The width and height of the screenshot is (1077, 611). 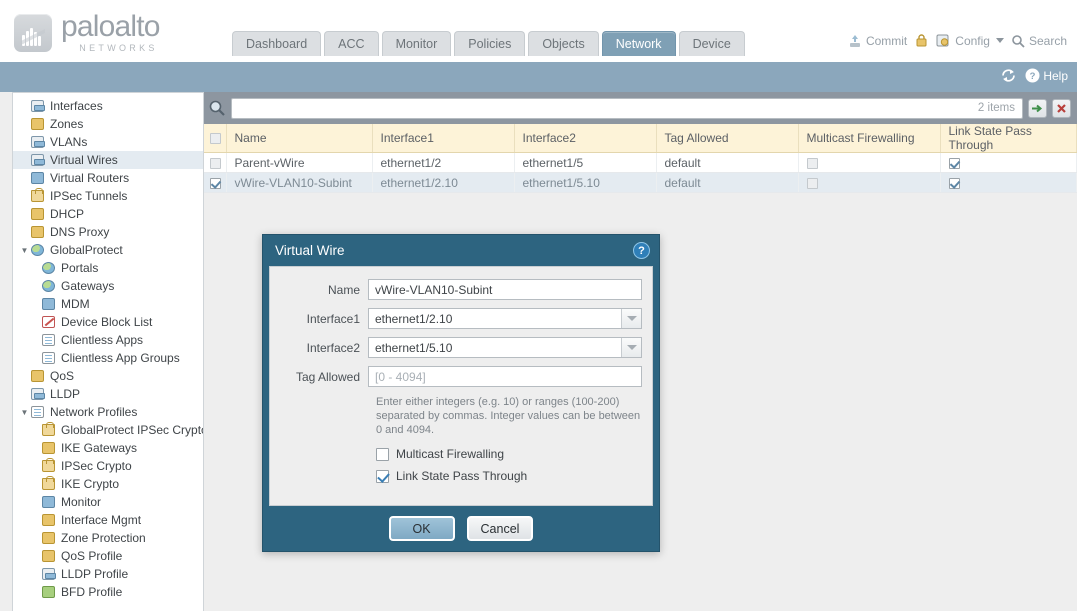 I want to click on sidebar-item-monitor: Monitor, so click(x=108, y=502).